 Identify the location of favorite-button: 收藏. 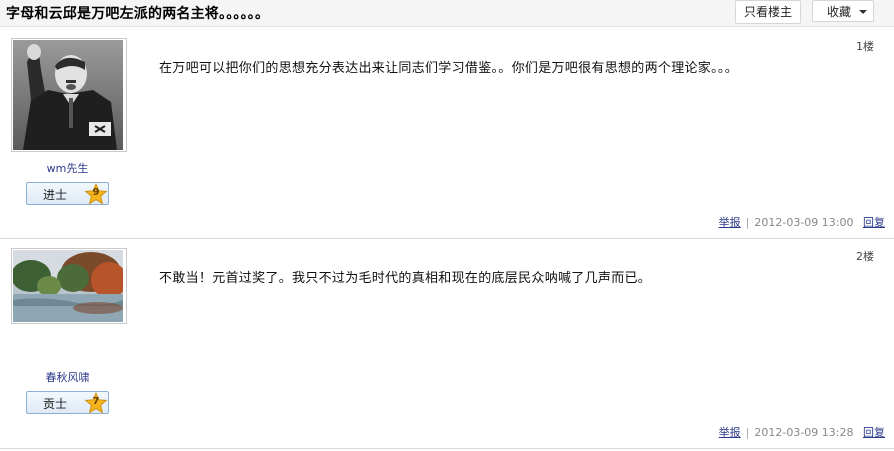
(843, 11).